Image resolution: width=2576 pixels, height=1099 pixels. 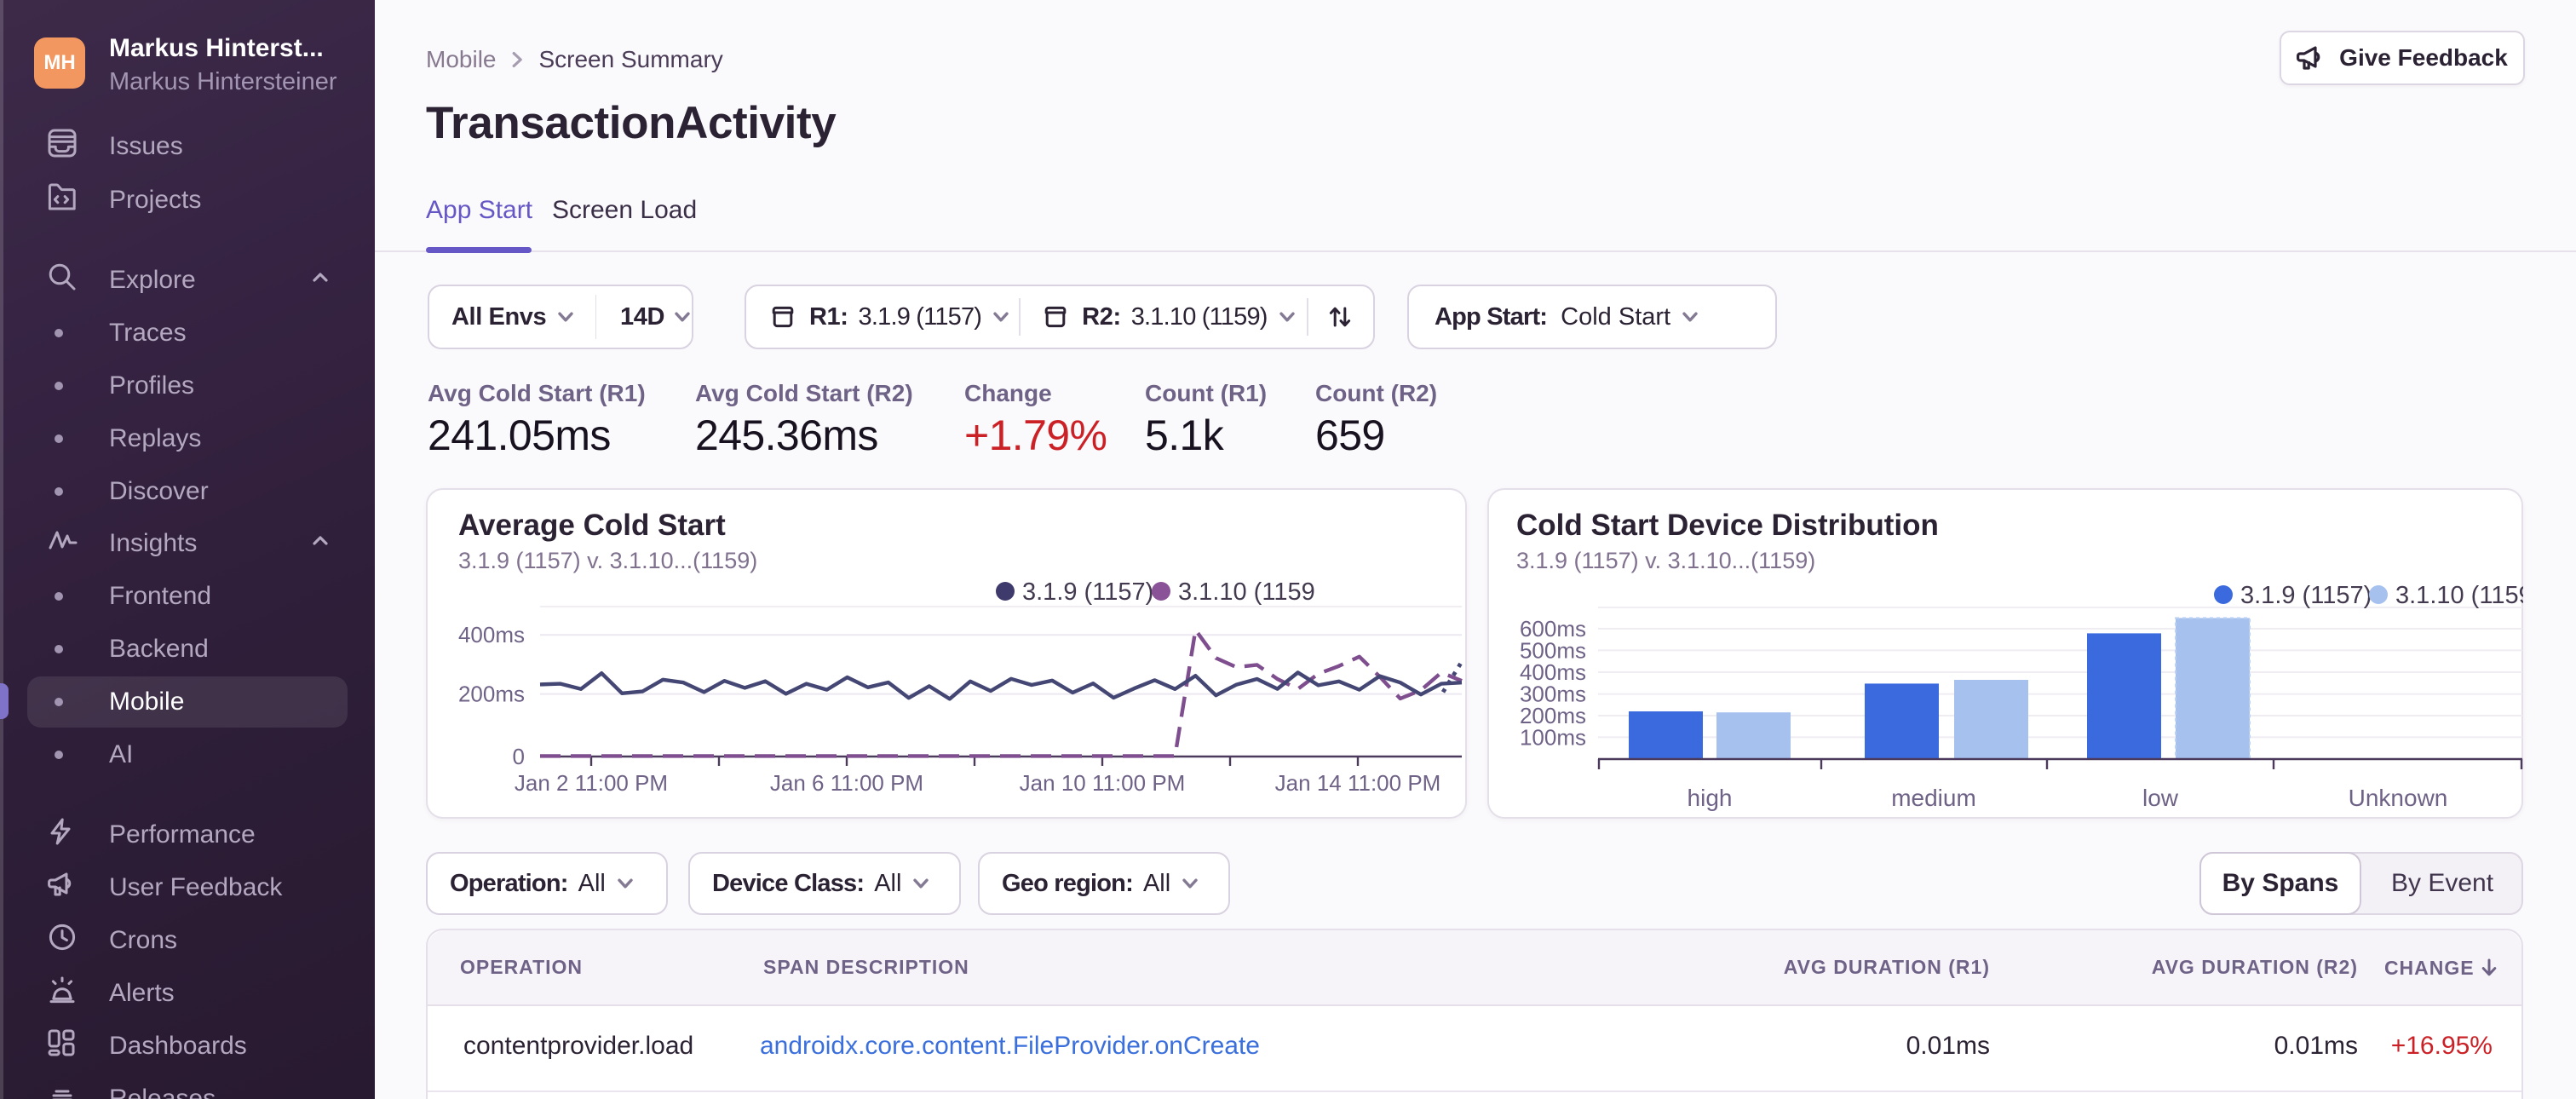 I want to click on svg-text: 400ms, so click(x=492, y=634).